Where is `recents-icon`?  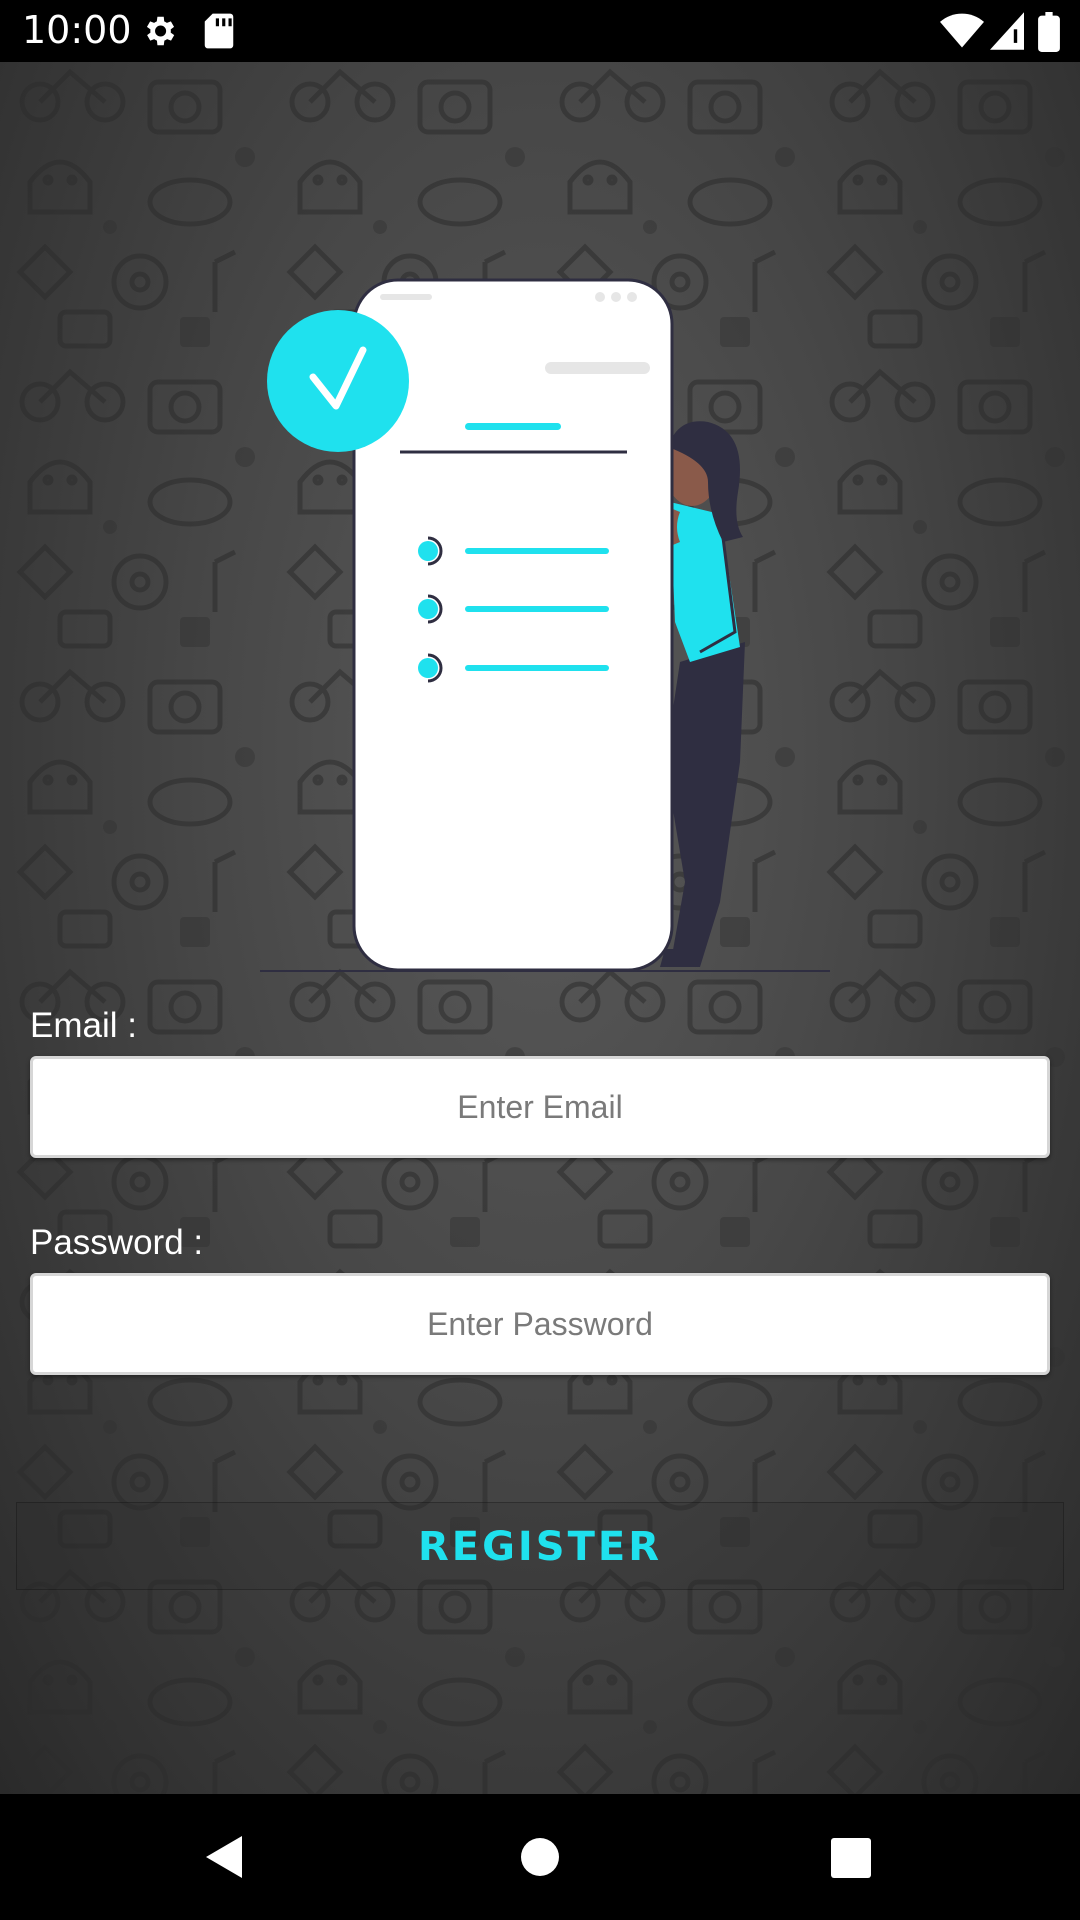 recents-icon is located at coordinates (851, 1860).